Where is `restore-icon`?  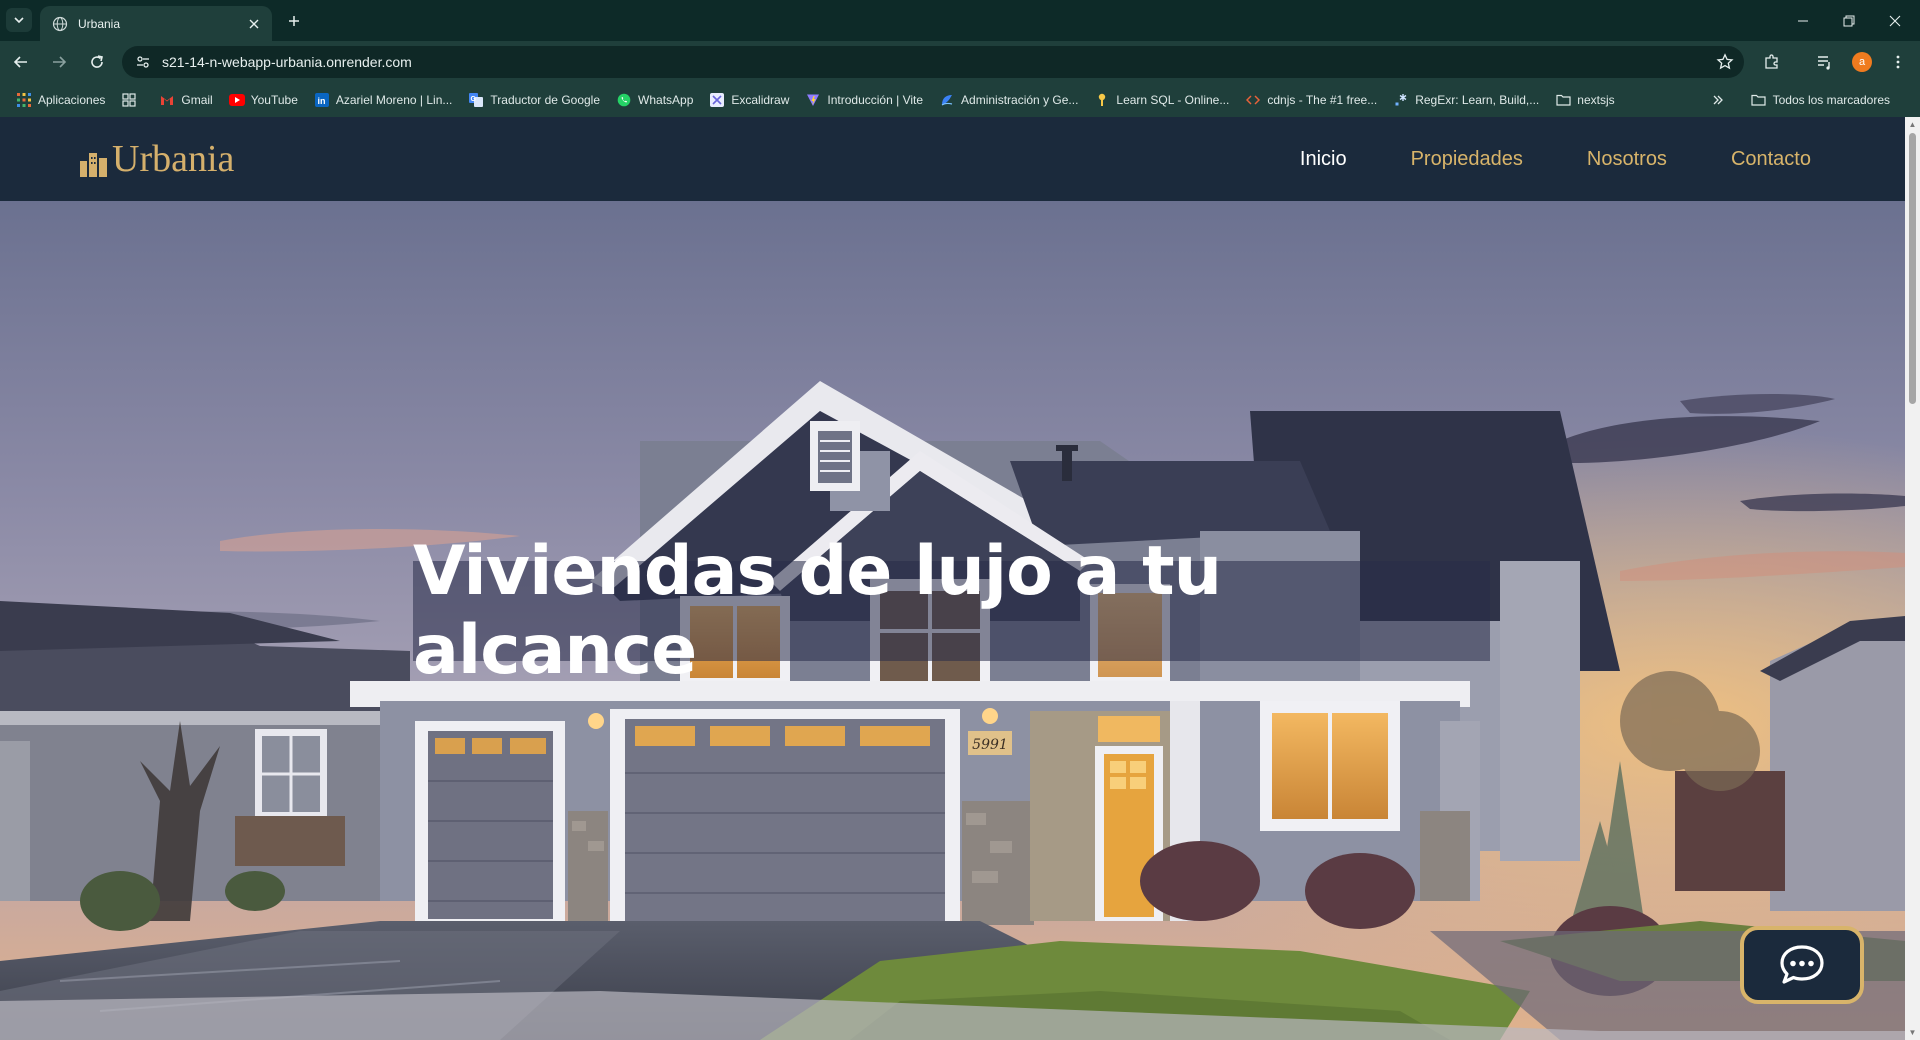 restore-icon is located at coordinates (1849, 20).